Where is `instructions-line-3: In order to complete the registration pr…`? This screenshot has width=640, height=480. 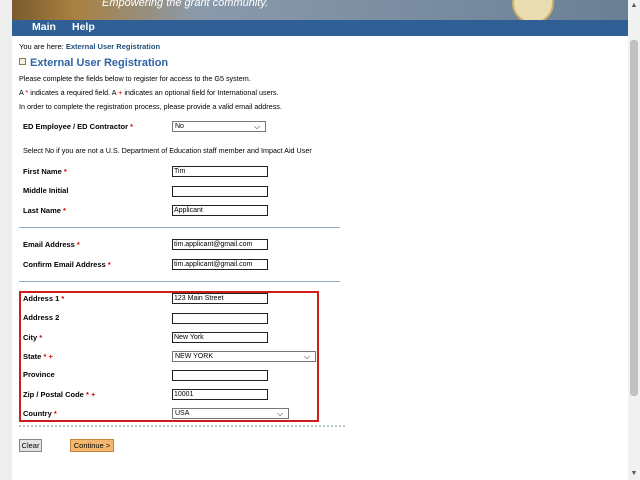
instructions-line-3: In order to complete the registration pr… is located at coordinates (150, 106).